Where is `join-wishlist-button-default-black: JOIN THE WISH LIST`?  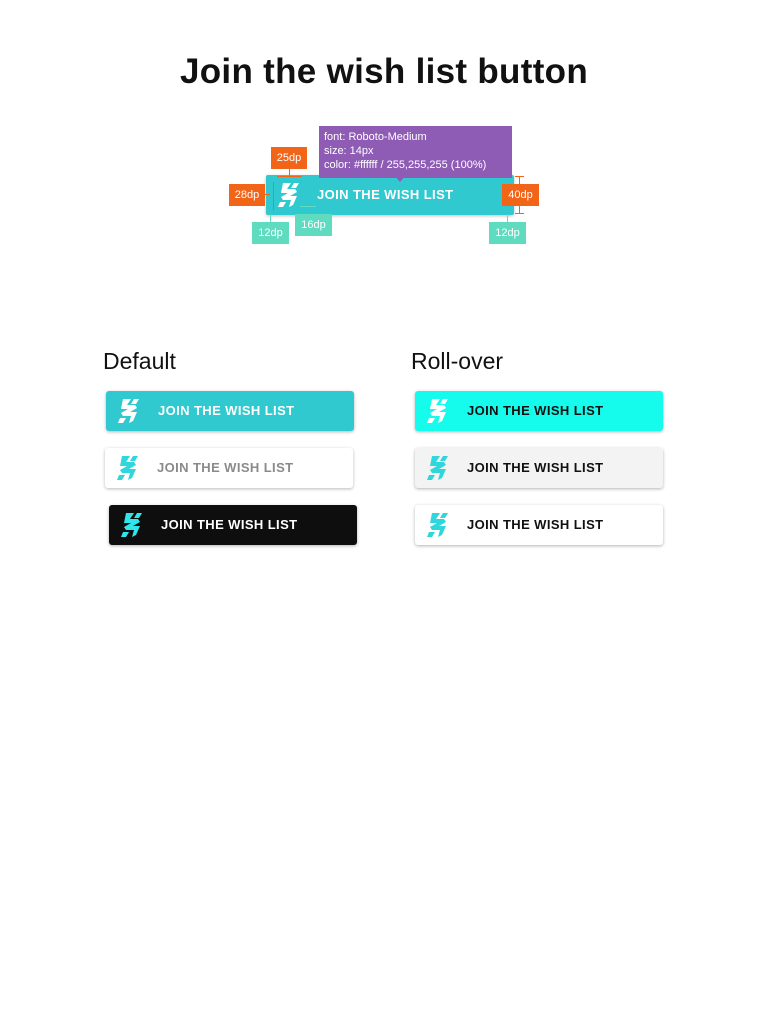
join-wishlist-button-default-black: JOIN THE WISH LIST is located at coordinates (233, 525).